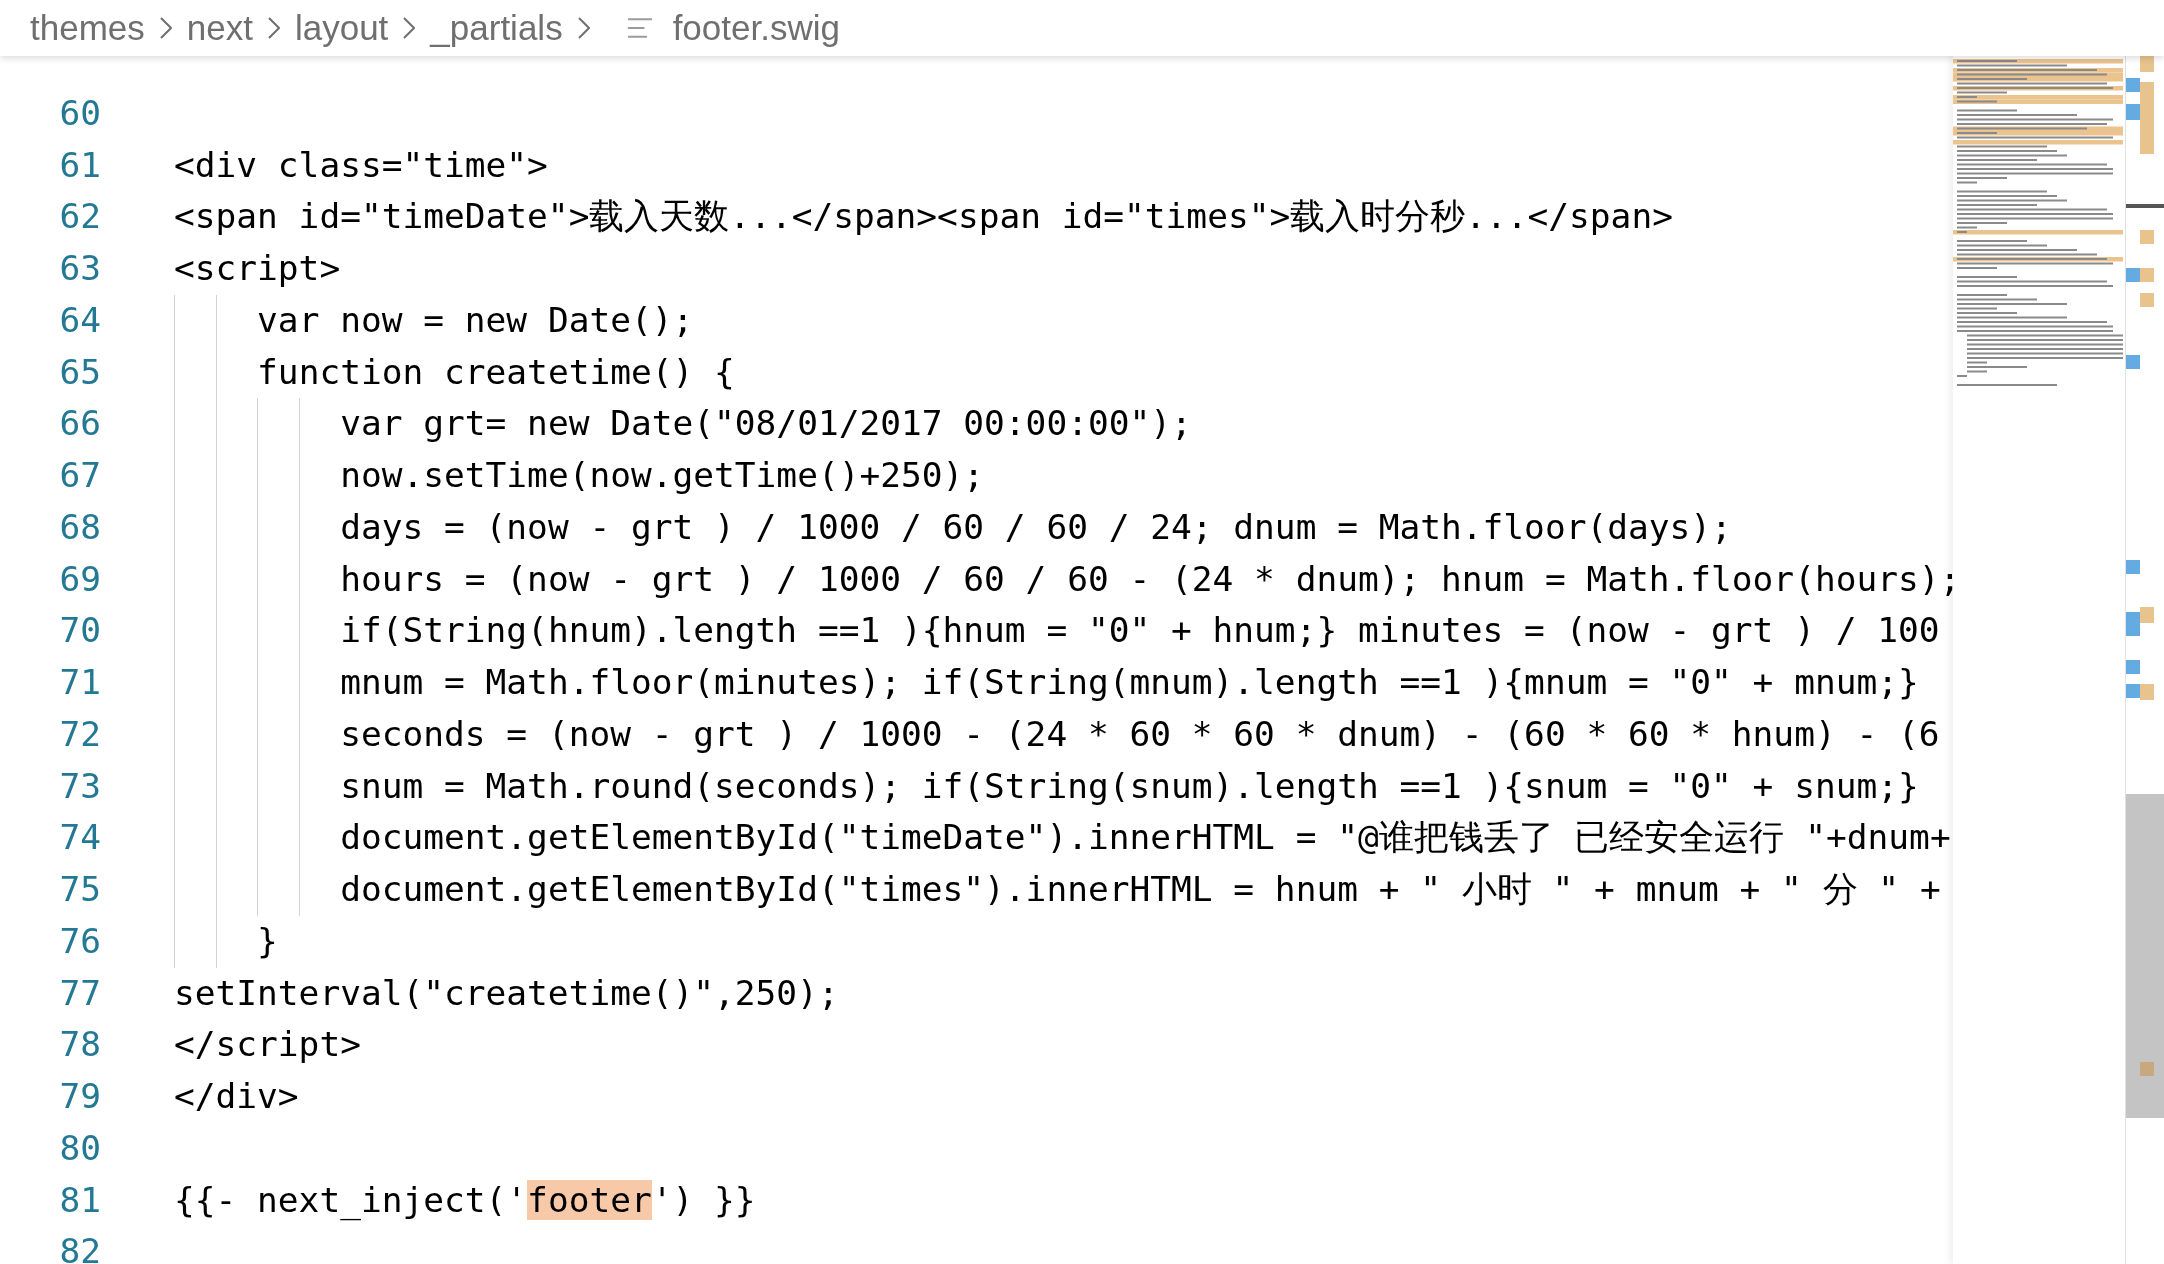  Describe the element at coordinates (341, 28) in the screenshot. I see `breadcrumb-item: layout` at that location.